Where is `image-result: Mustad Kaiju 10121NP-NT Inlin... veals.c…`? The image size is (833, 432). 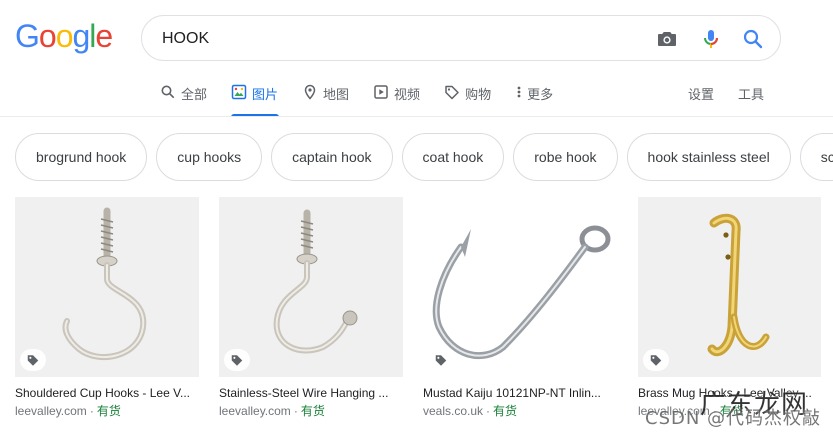
image-result: Mustad Kaiju 10121NP-NT Inlin... veals.c… is located at coordinates (520, 307).